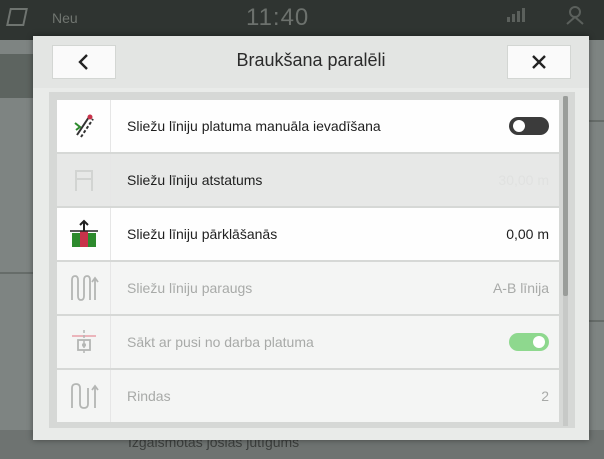  I want to click on row-half-width-start: Sākt ar pusi no darba platuma, so click(308, 342).